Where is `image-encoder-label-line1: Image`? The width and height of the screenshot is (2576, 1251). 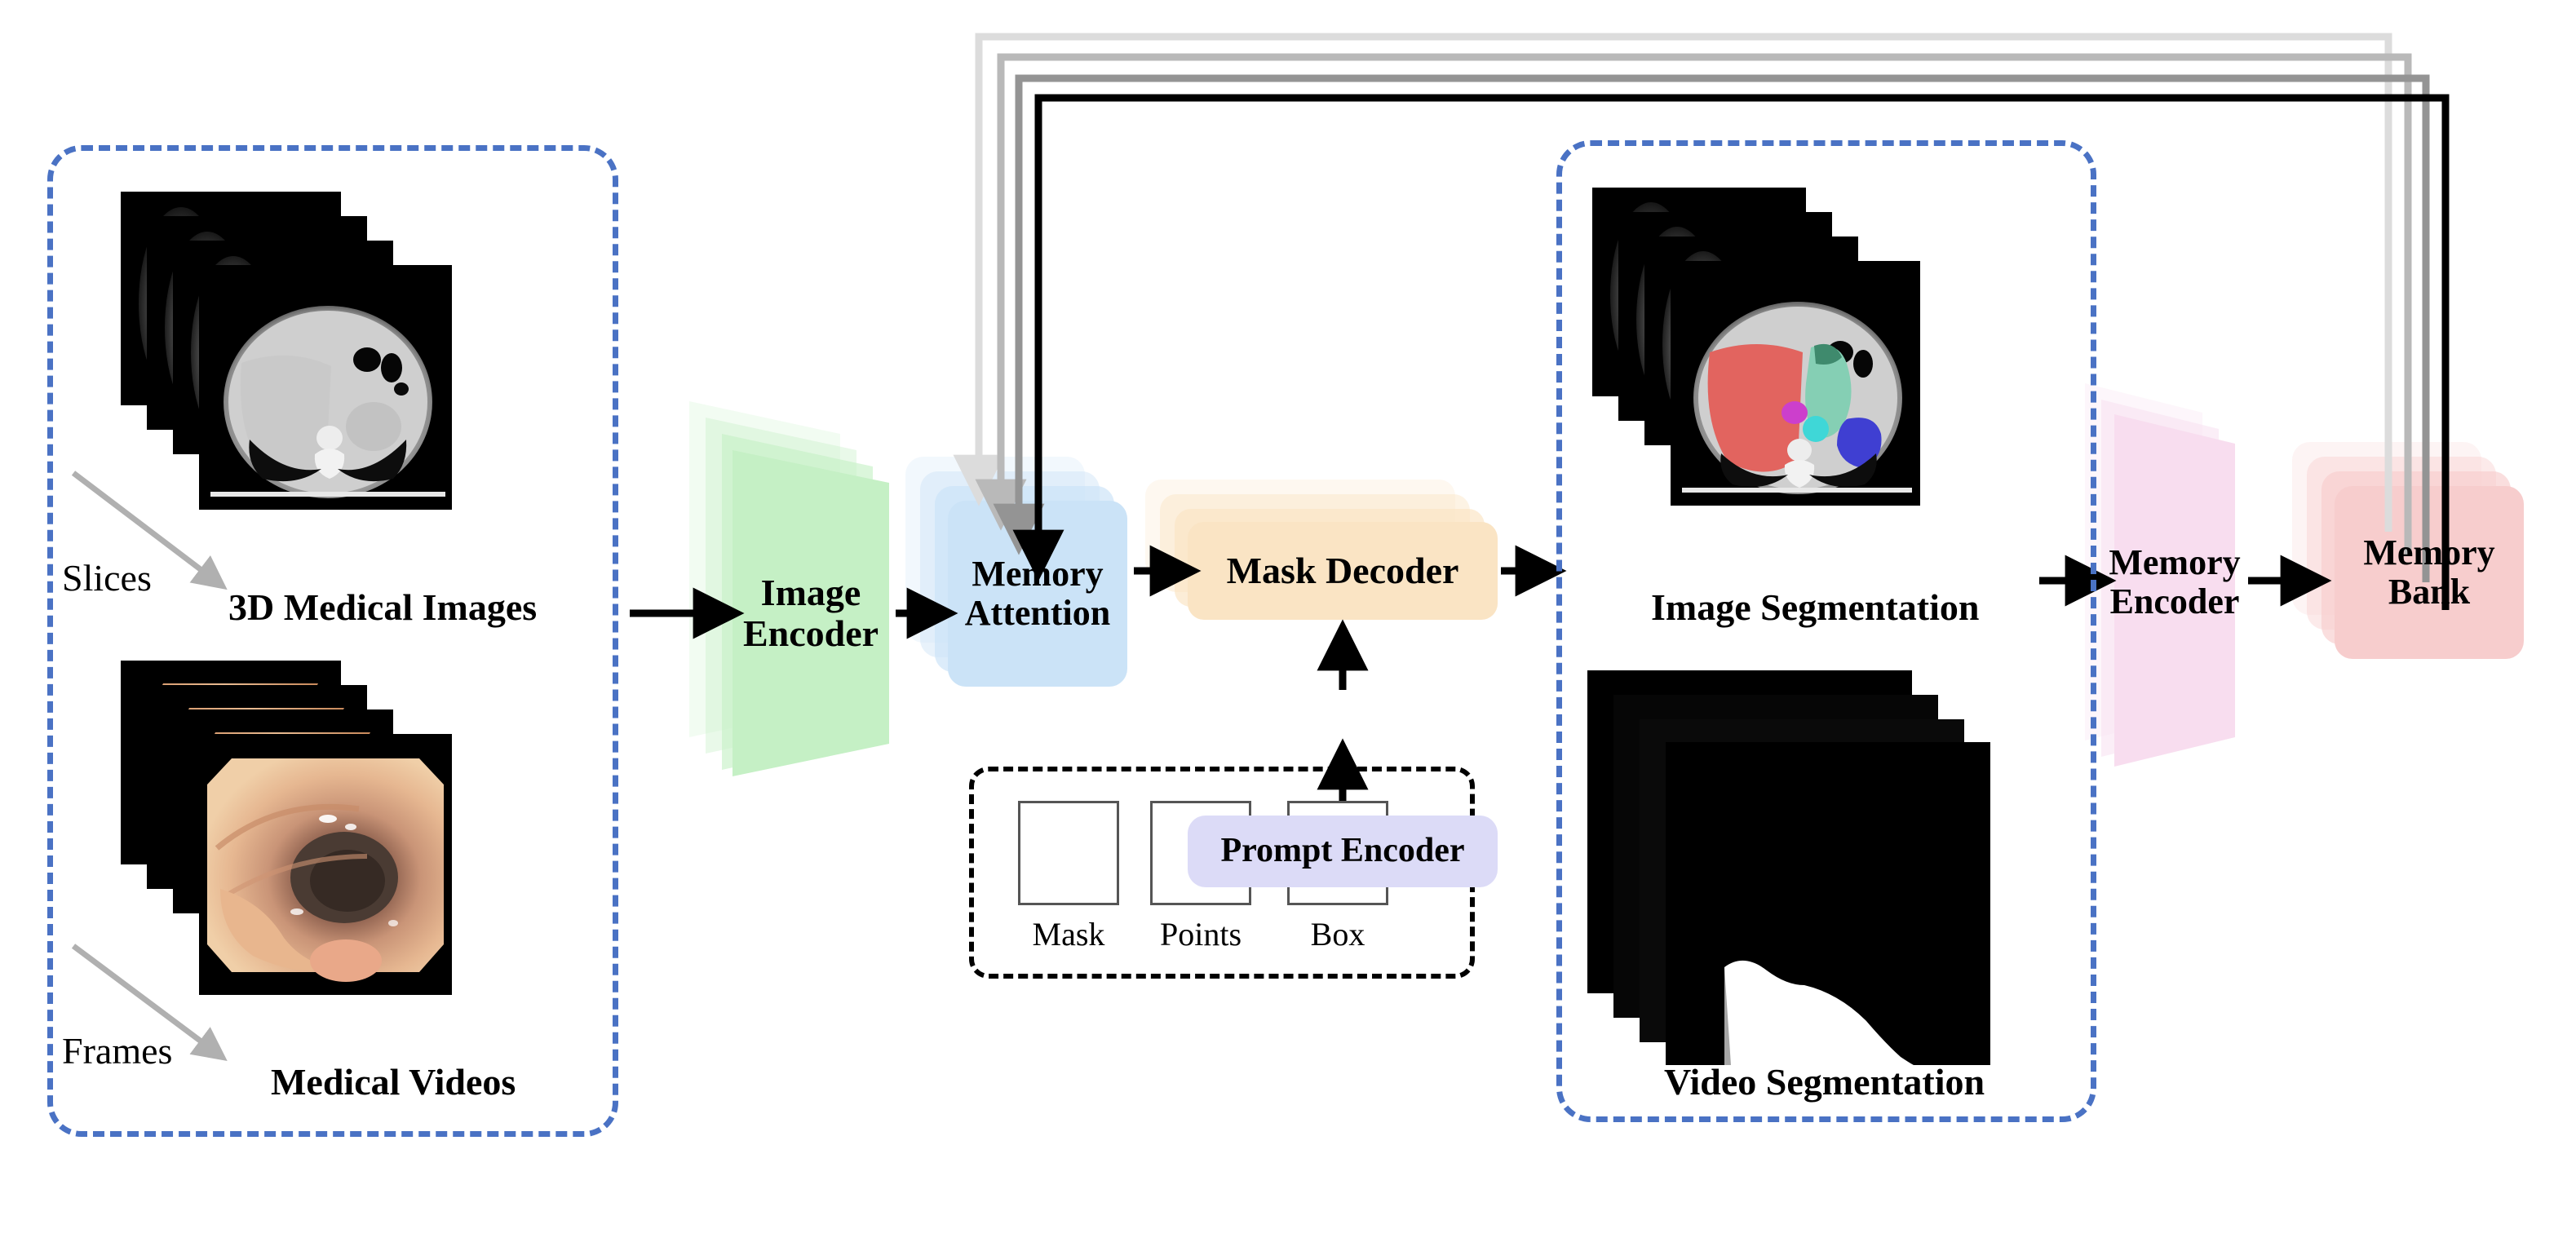 image-encoder-label-line1: Image is located at coordinates (810, 593).